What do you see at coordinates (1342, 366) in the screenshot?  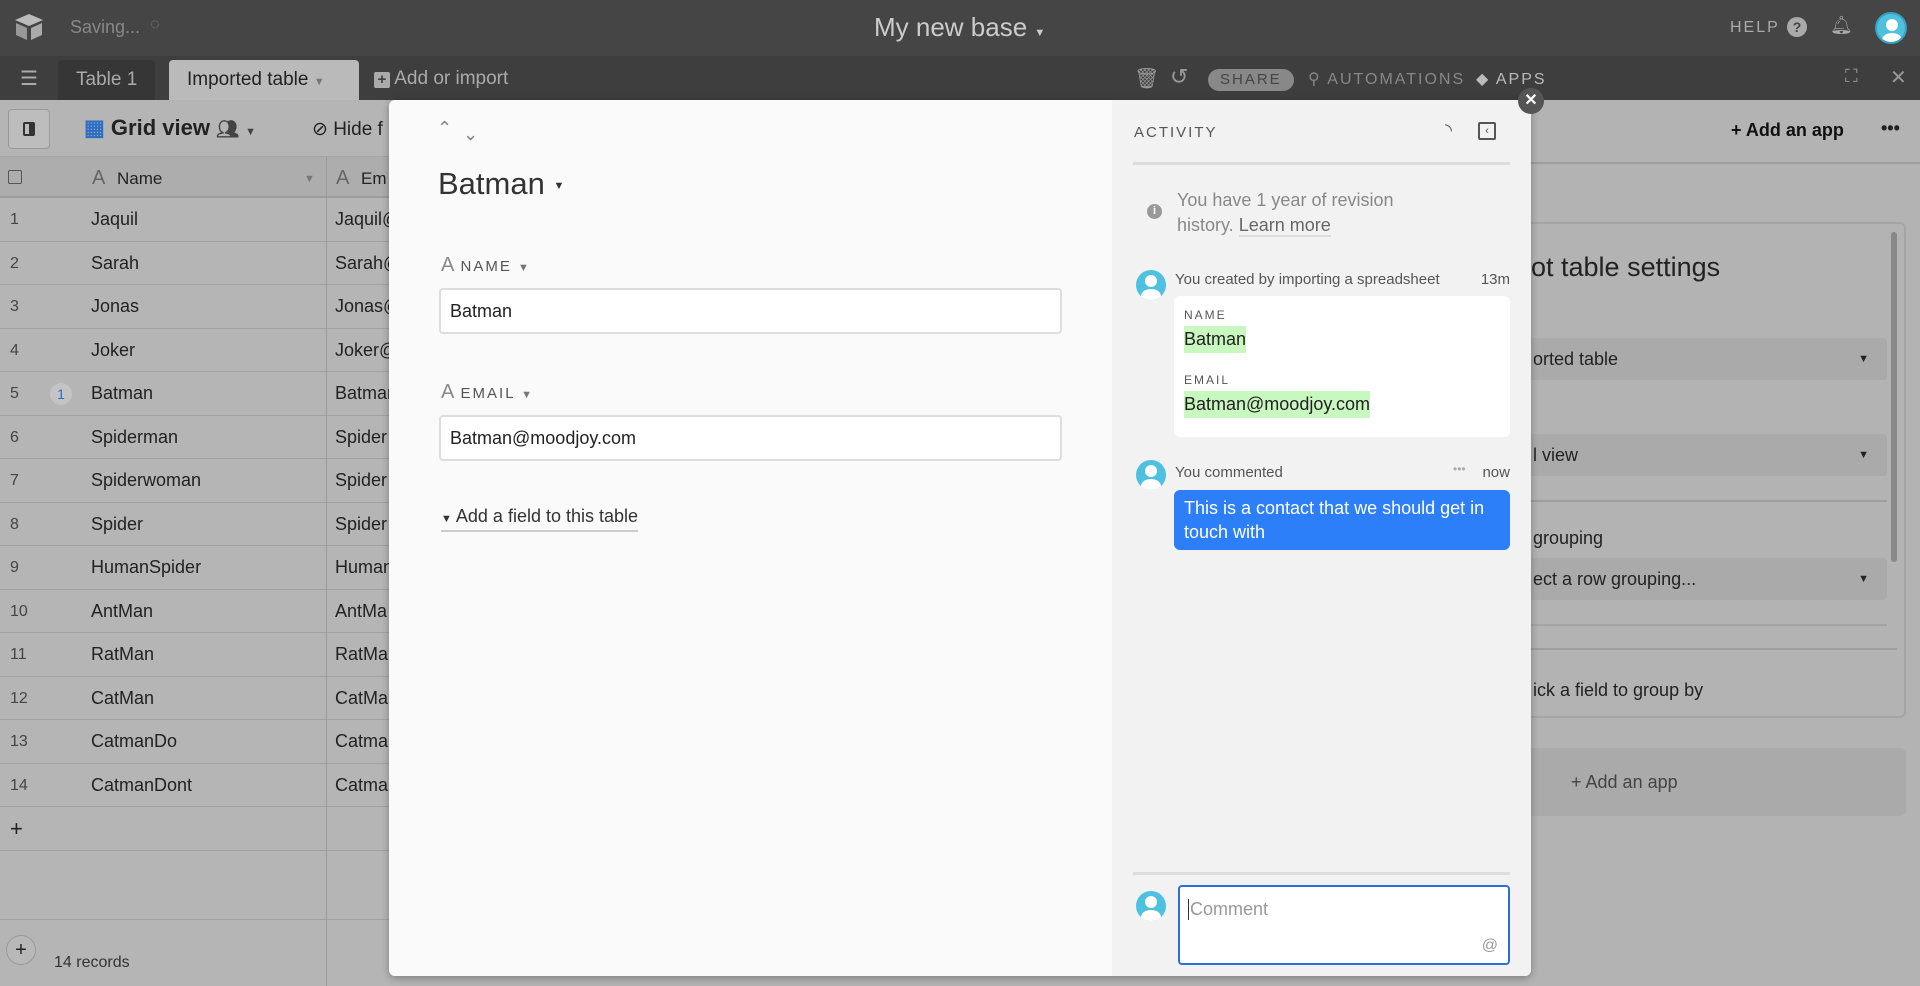 I see `created-record-card: NAME Batman EMAIL Batman@moodjoy.com` at bounding box center [1342, 366].